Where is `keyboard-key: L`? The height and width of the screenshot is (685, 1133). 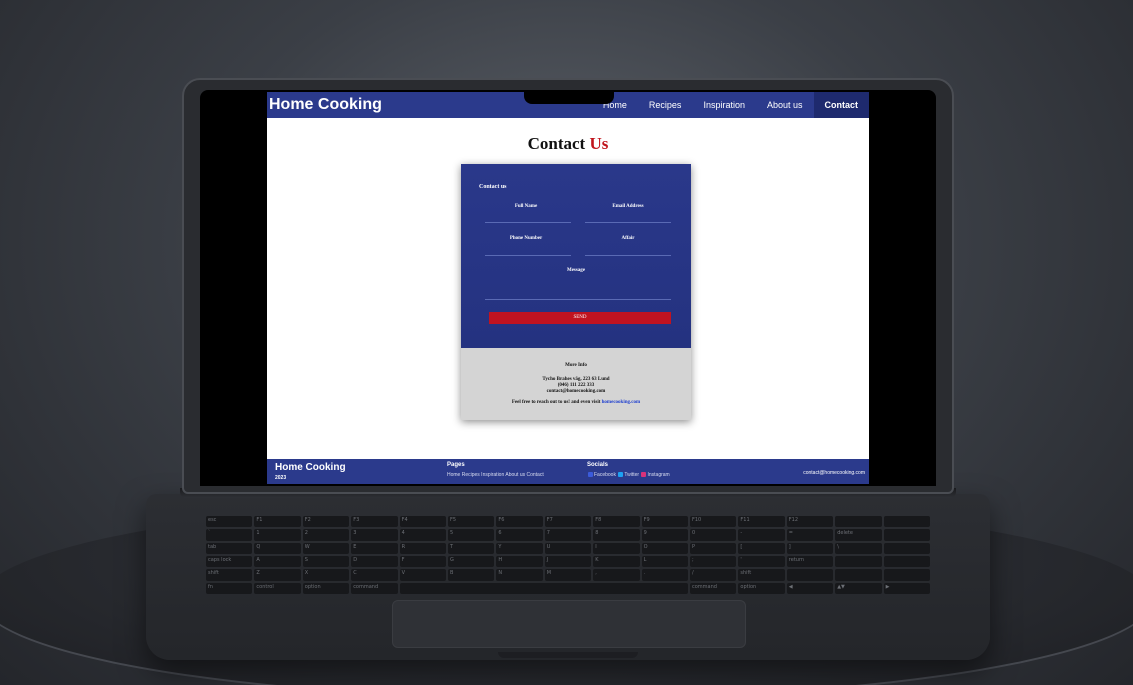
keyboard-key: L is located at coordinates (664, 561).